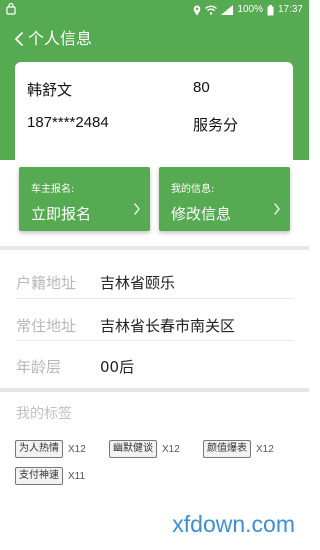  Describe the element at coordinates (77, 476) in the screenshot. I see `tag-count: X11` at that location.